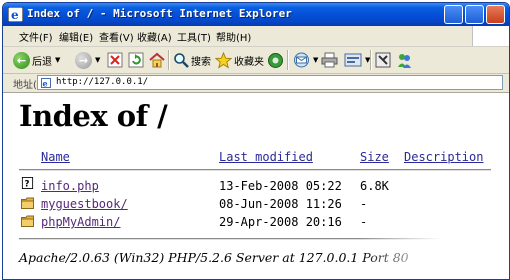  I want to click on refresh-button, so click(136, 60).